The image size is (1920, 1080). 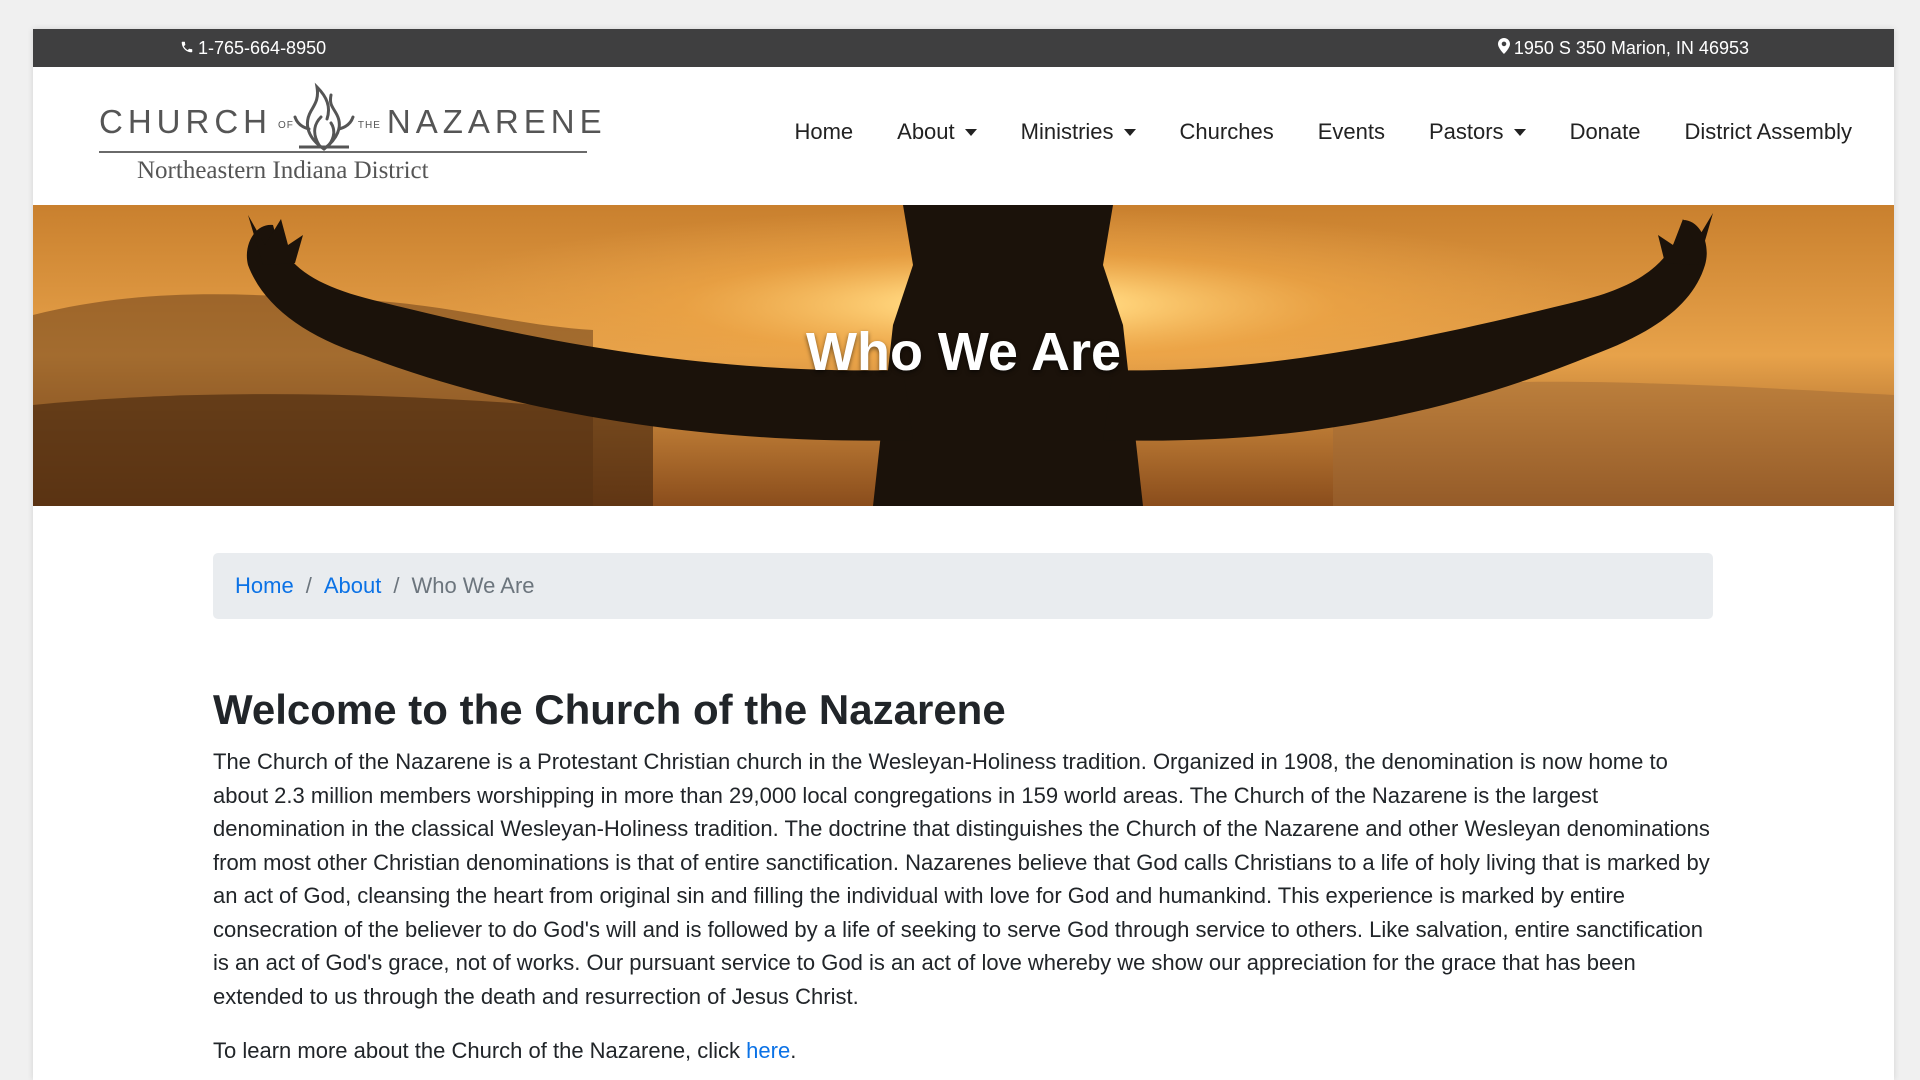 I want to click on flame-dove-emblem-icon, so click(x=324, y=116).